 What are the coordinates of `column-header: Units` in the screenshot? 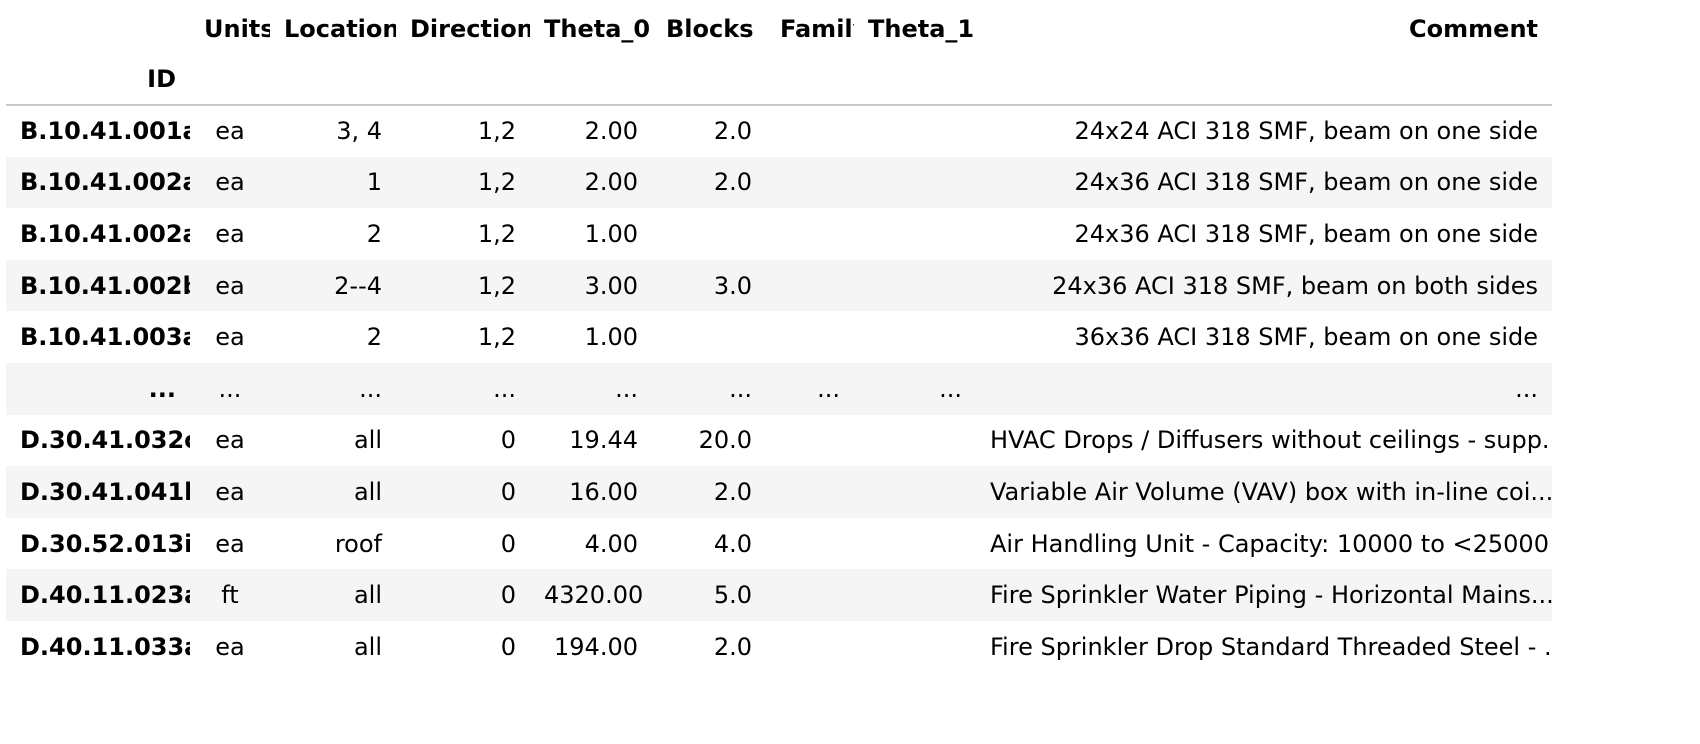 It's located at (237, 29).